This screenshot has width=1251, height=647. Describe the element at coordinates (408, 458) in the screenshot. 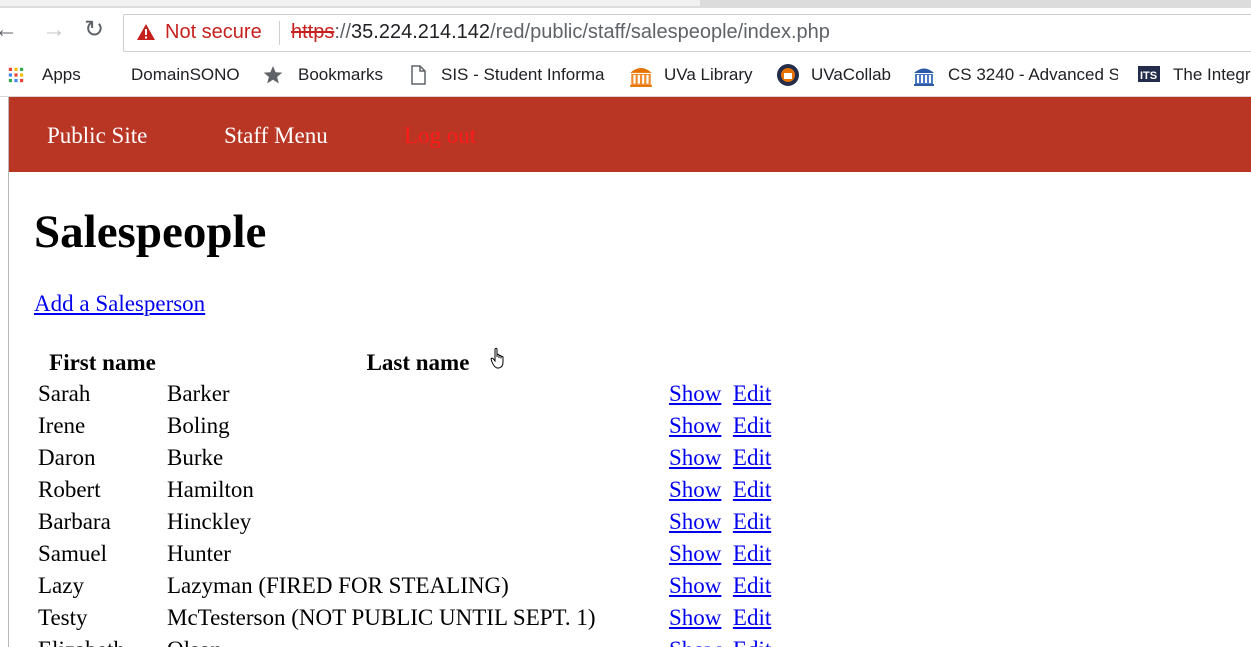

I see `table-row: Daron Burke Show Edit` at that location.